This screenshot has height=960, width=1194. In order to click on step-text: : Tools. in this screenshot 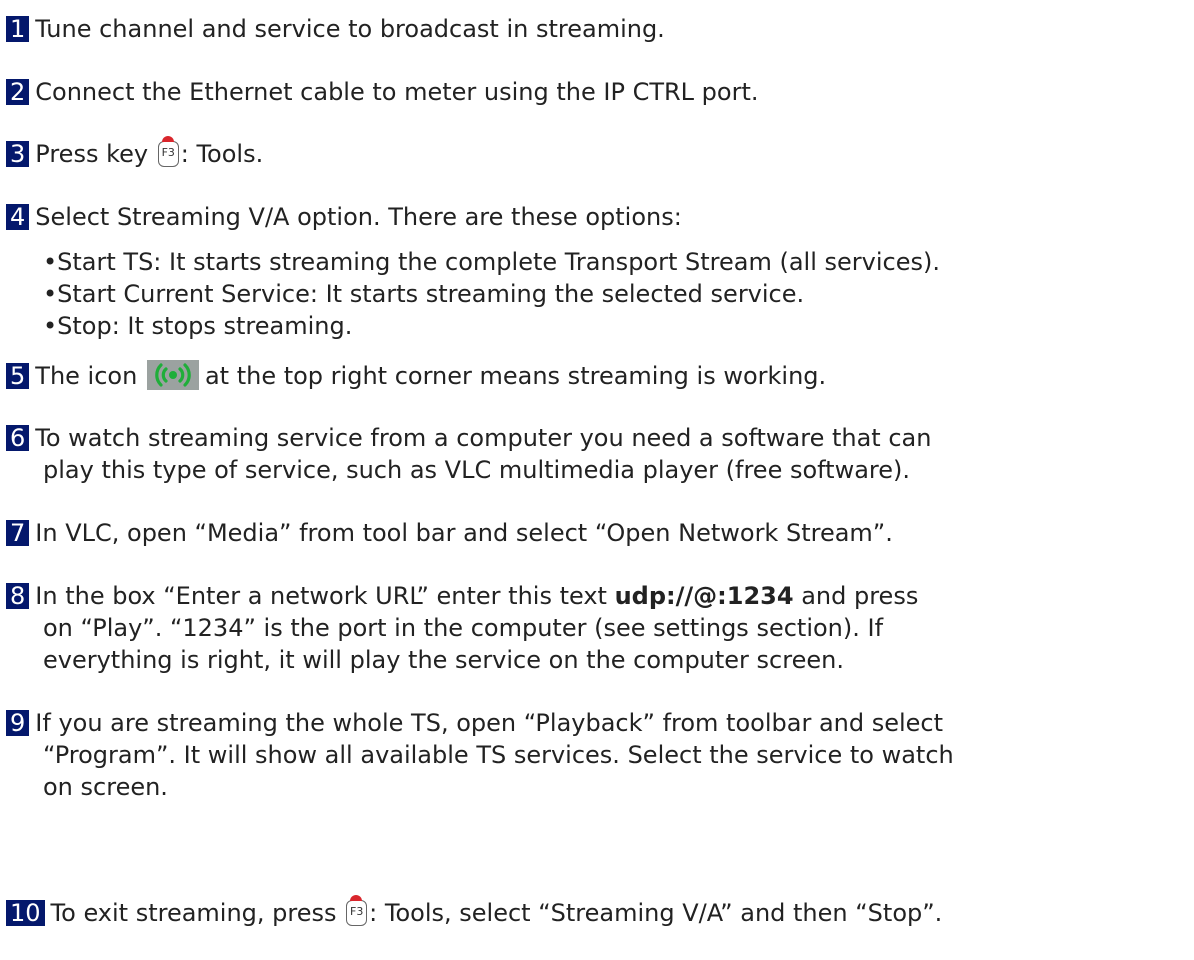, I will do `click(222, 154)`.